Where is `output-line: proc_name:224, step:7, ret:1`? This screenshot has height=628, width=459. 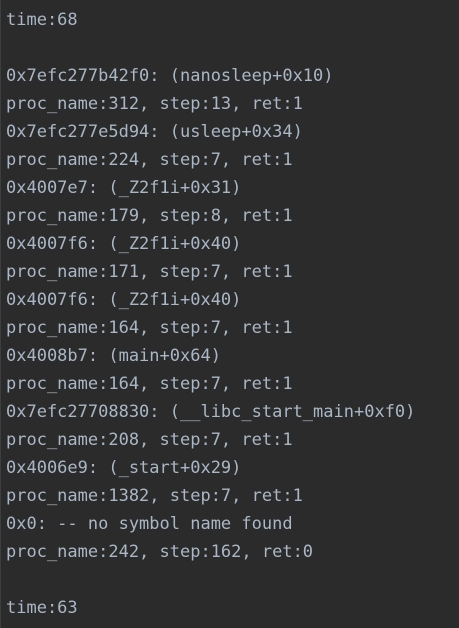
output-line: proc_name:224, step:7, ret:1 is located at coordinates (149, 160).